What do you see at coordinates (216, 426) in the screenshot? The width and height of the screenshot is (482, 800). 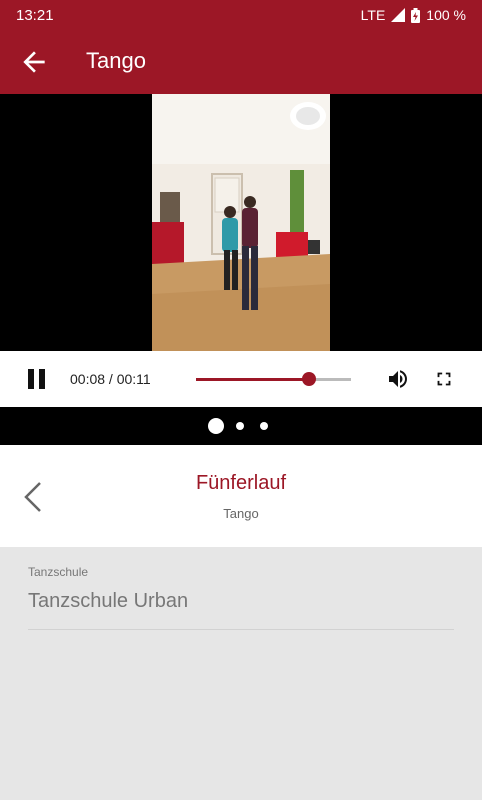 I see `page-dot-active` at bounding box center [216, 426].